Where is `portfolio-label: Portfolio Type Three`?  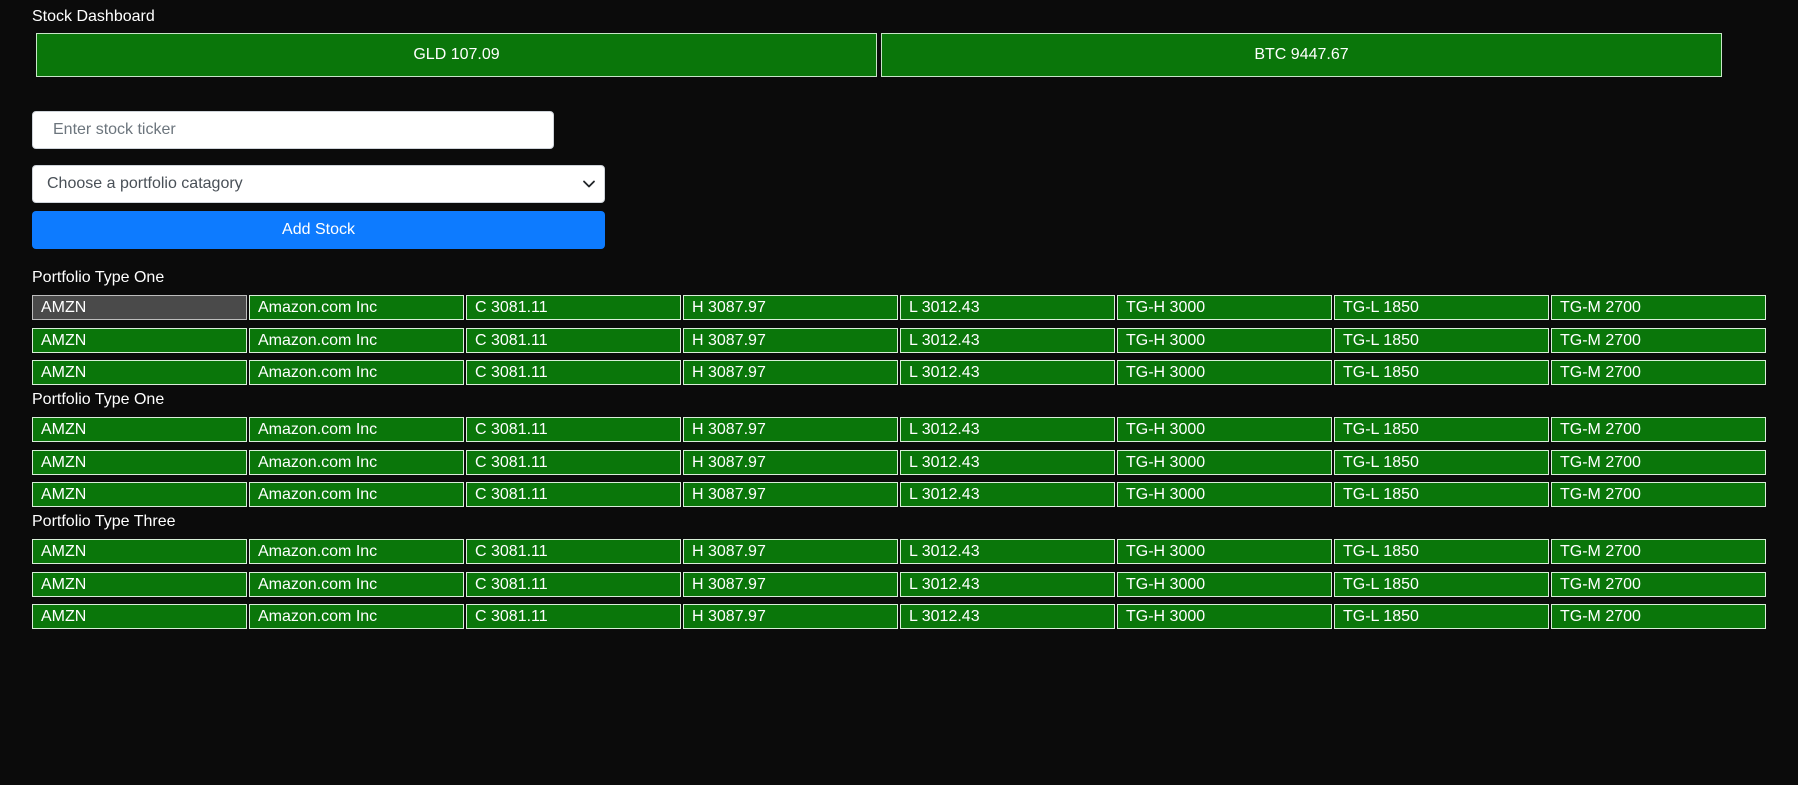 portfolio-label: Portfolio Type Three is located at coordinates (104, 521).